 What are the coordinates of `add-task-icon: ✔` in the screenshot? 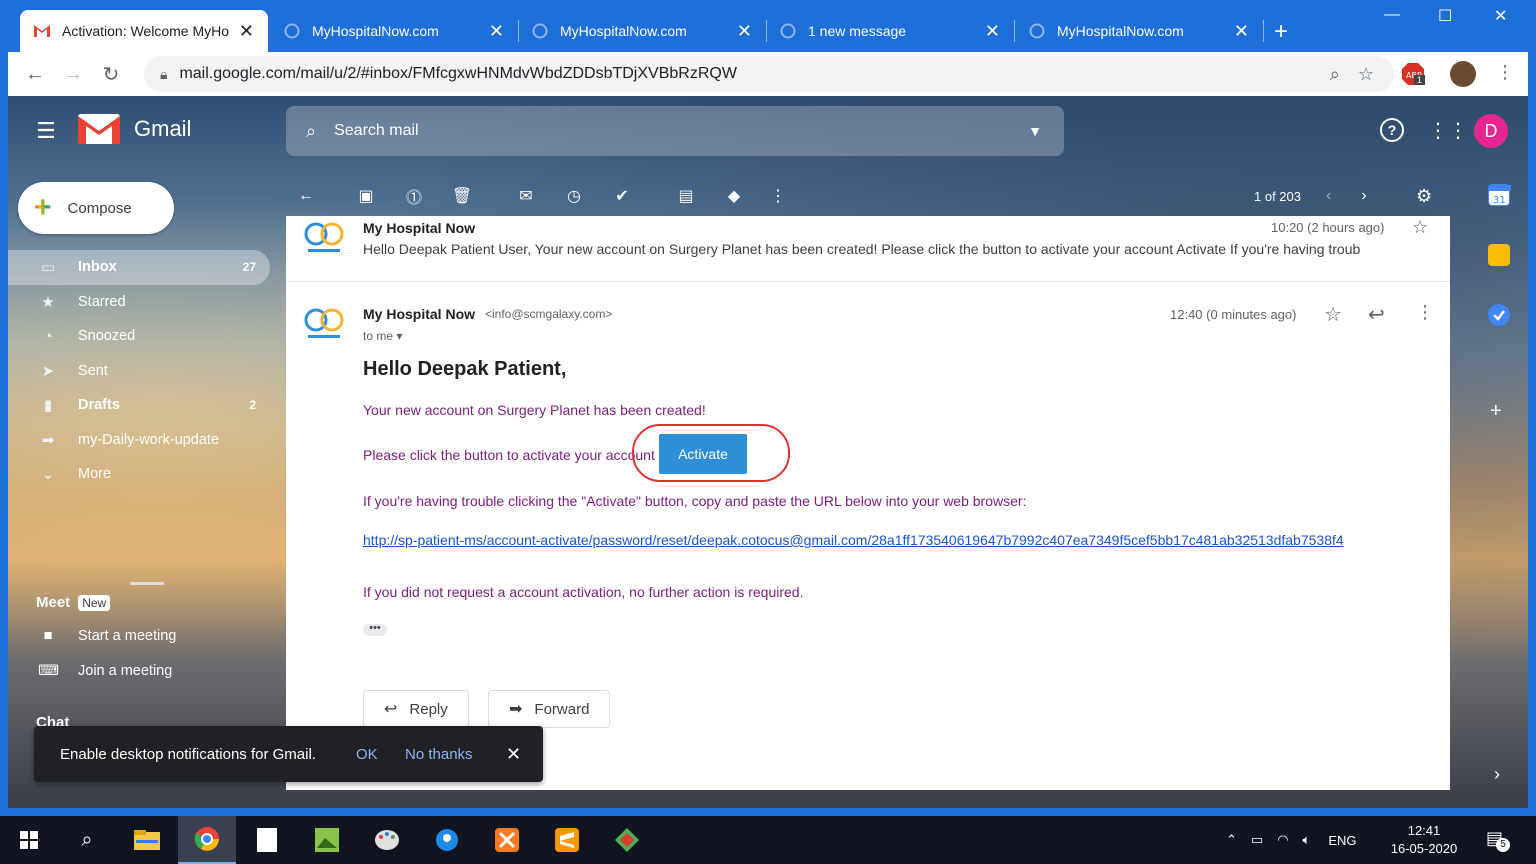 It's located at (622, 196).